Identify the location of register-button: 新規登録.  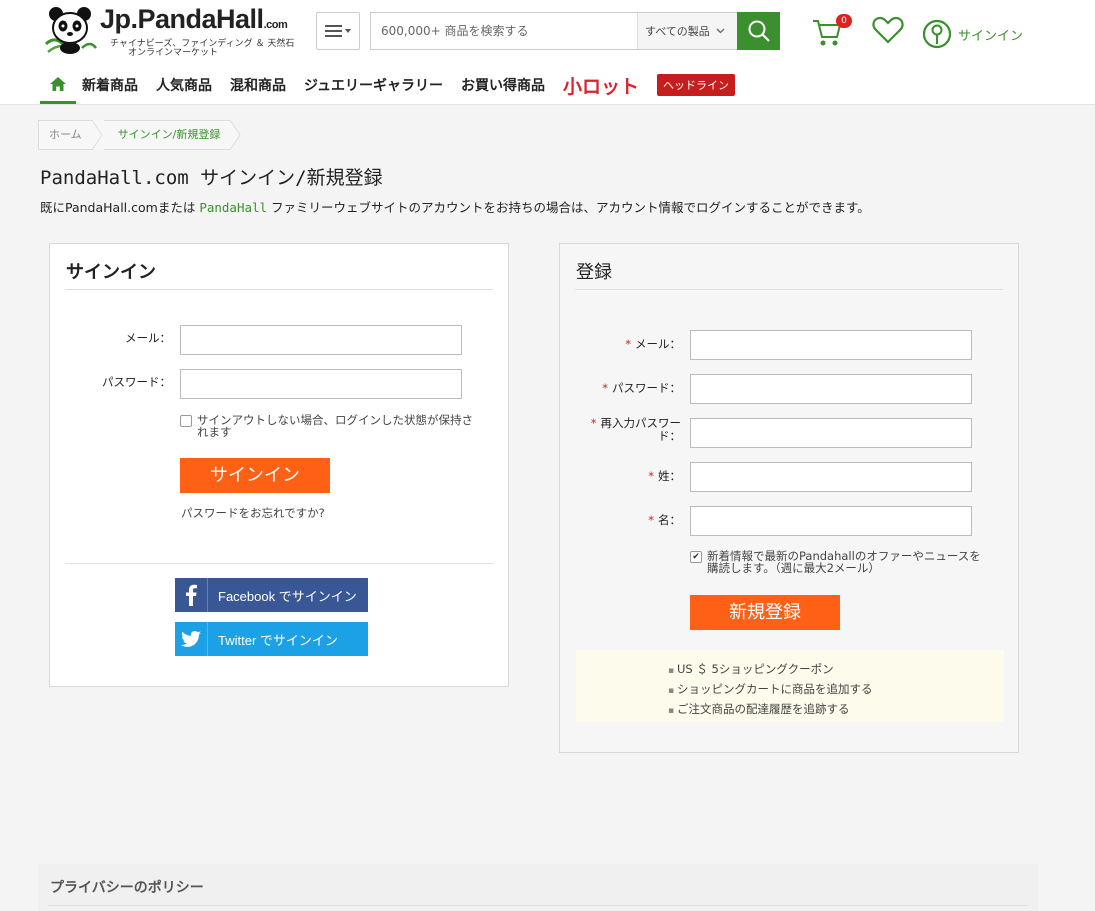
(765, 612).